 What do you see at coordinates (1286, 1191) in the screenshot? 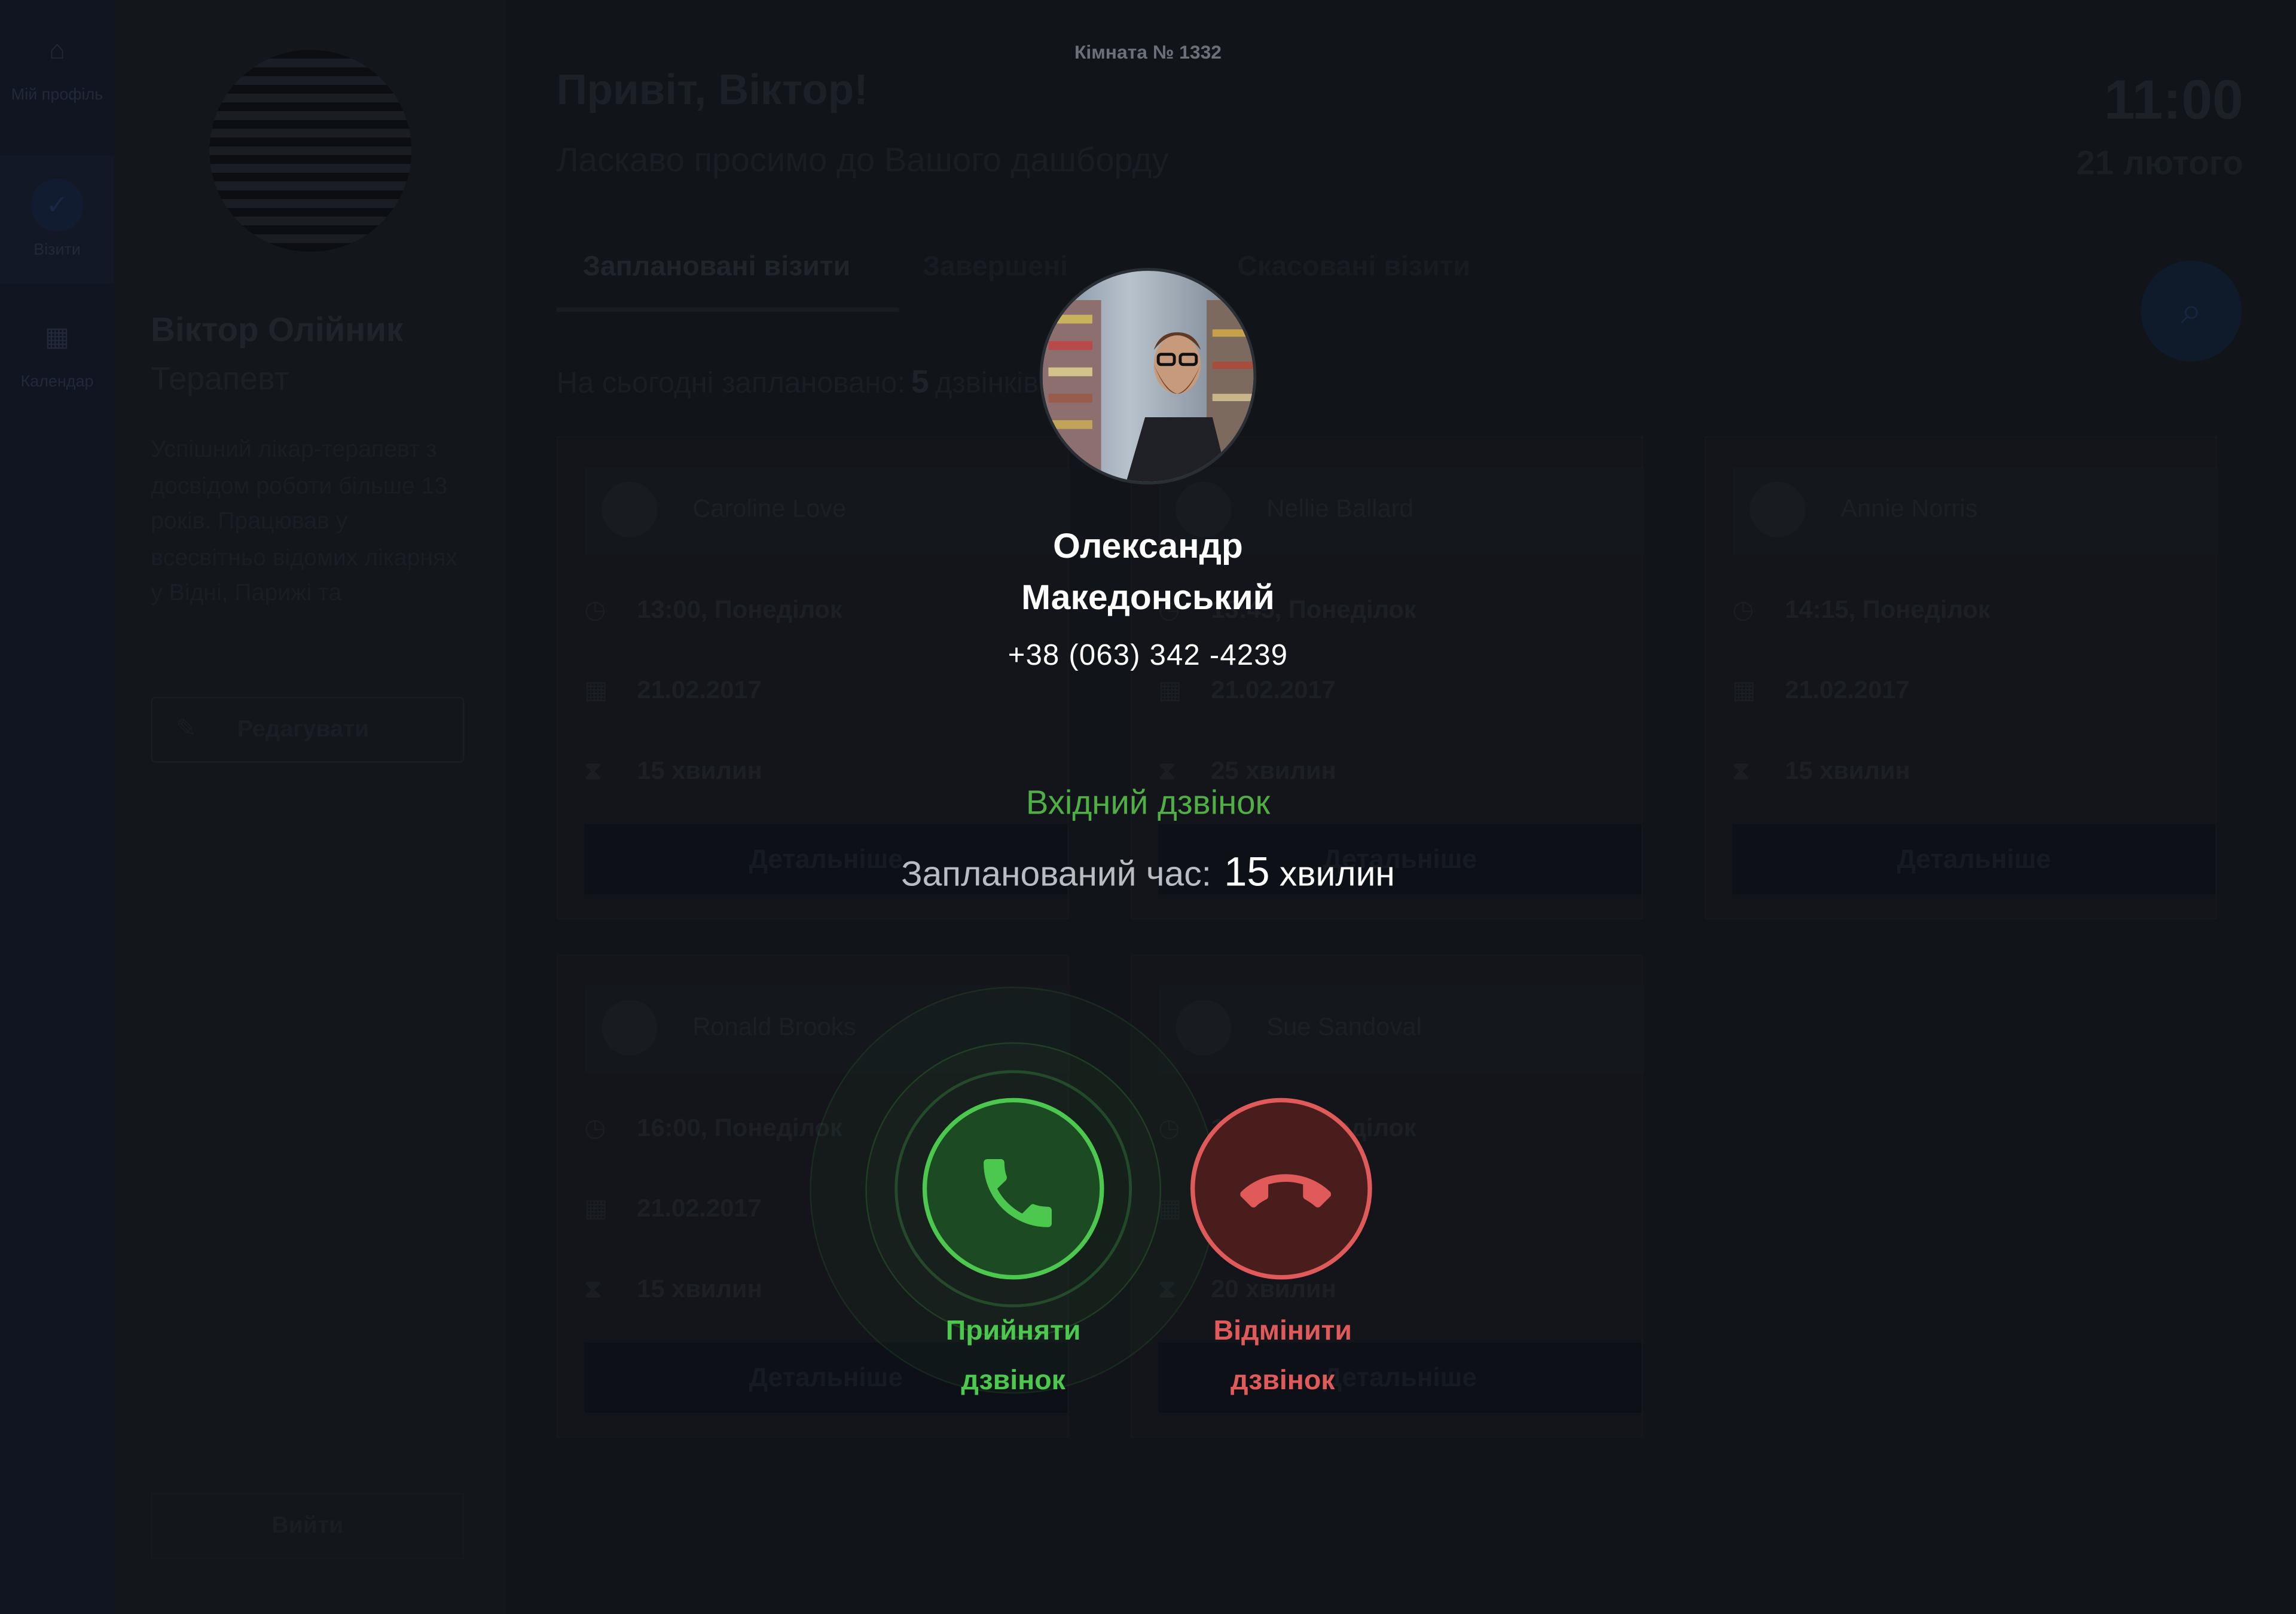
I see `hang-up-icon` at bounding box center [1286, 1191].